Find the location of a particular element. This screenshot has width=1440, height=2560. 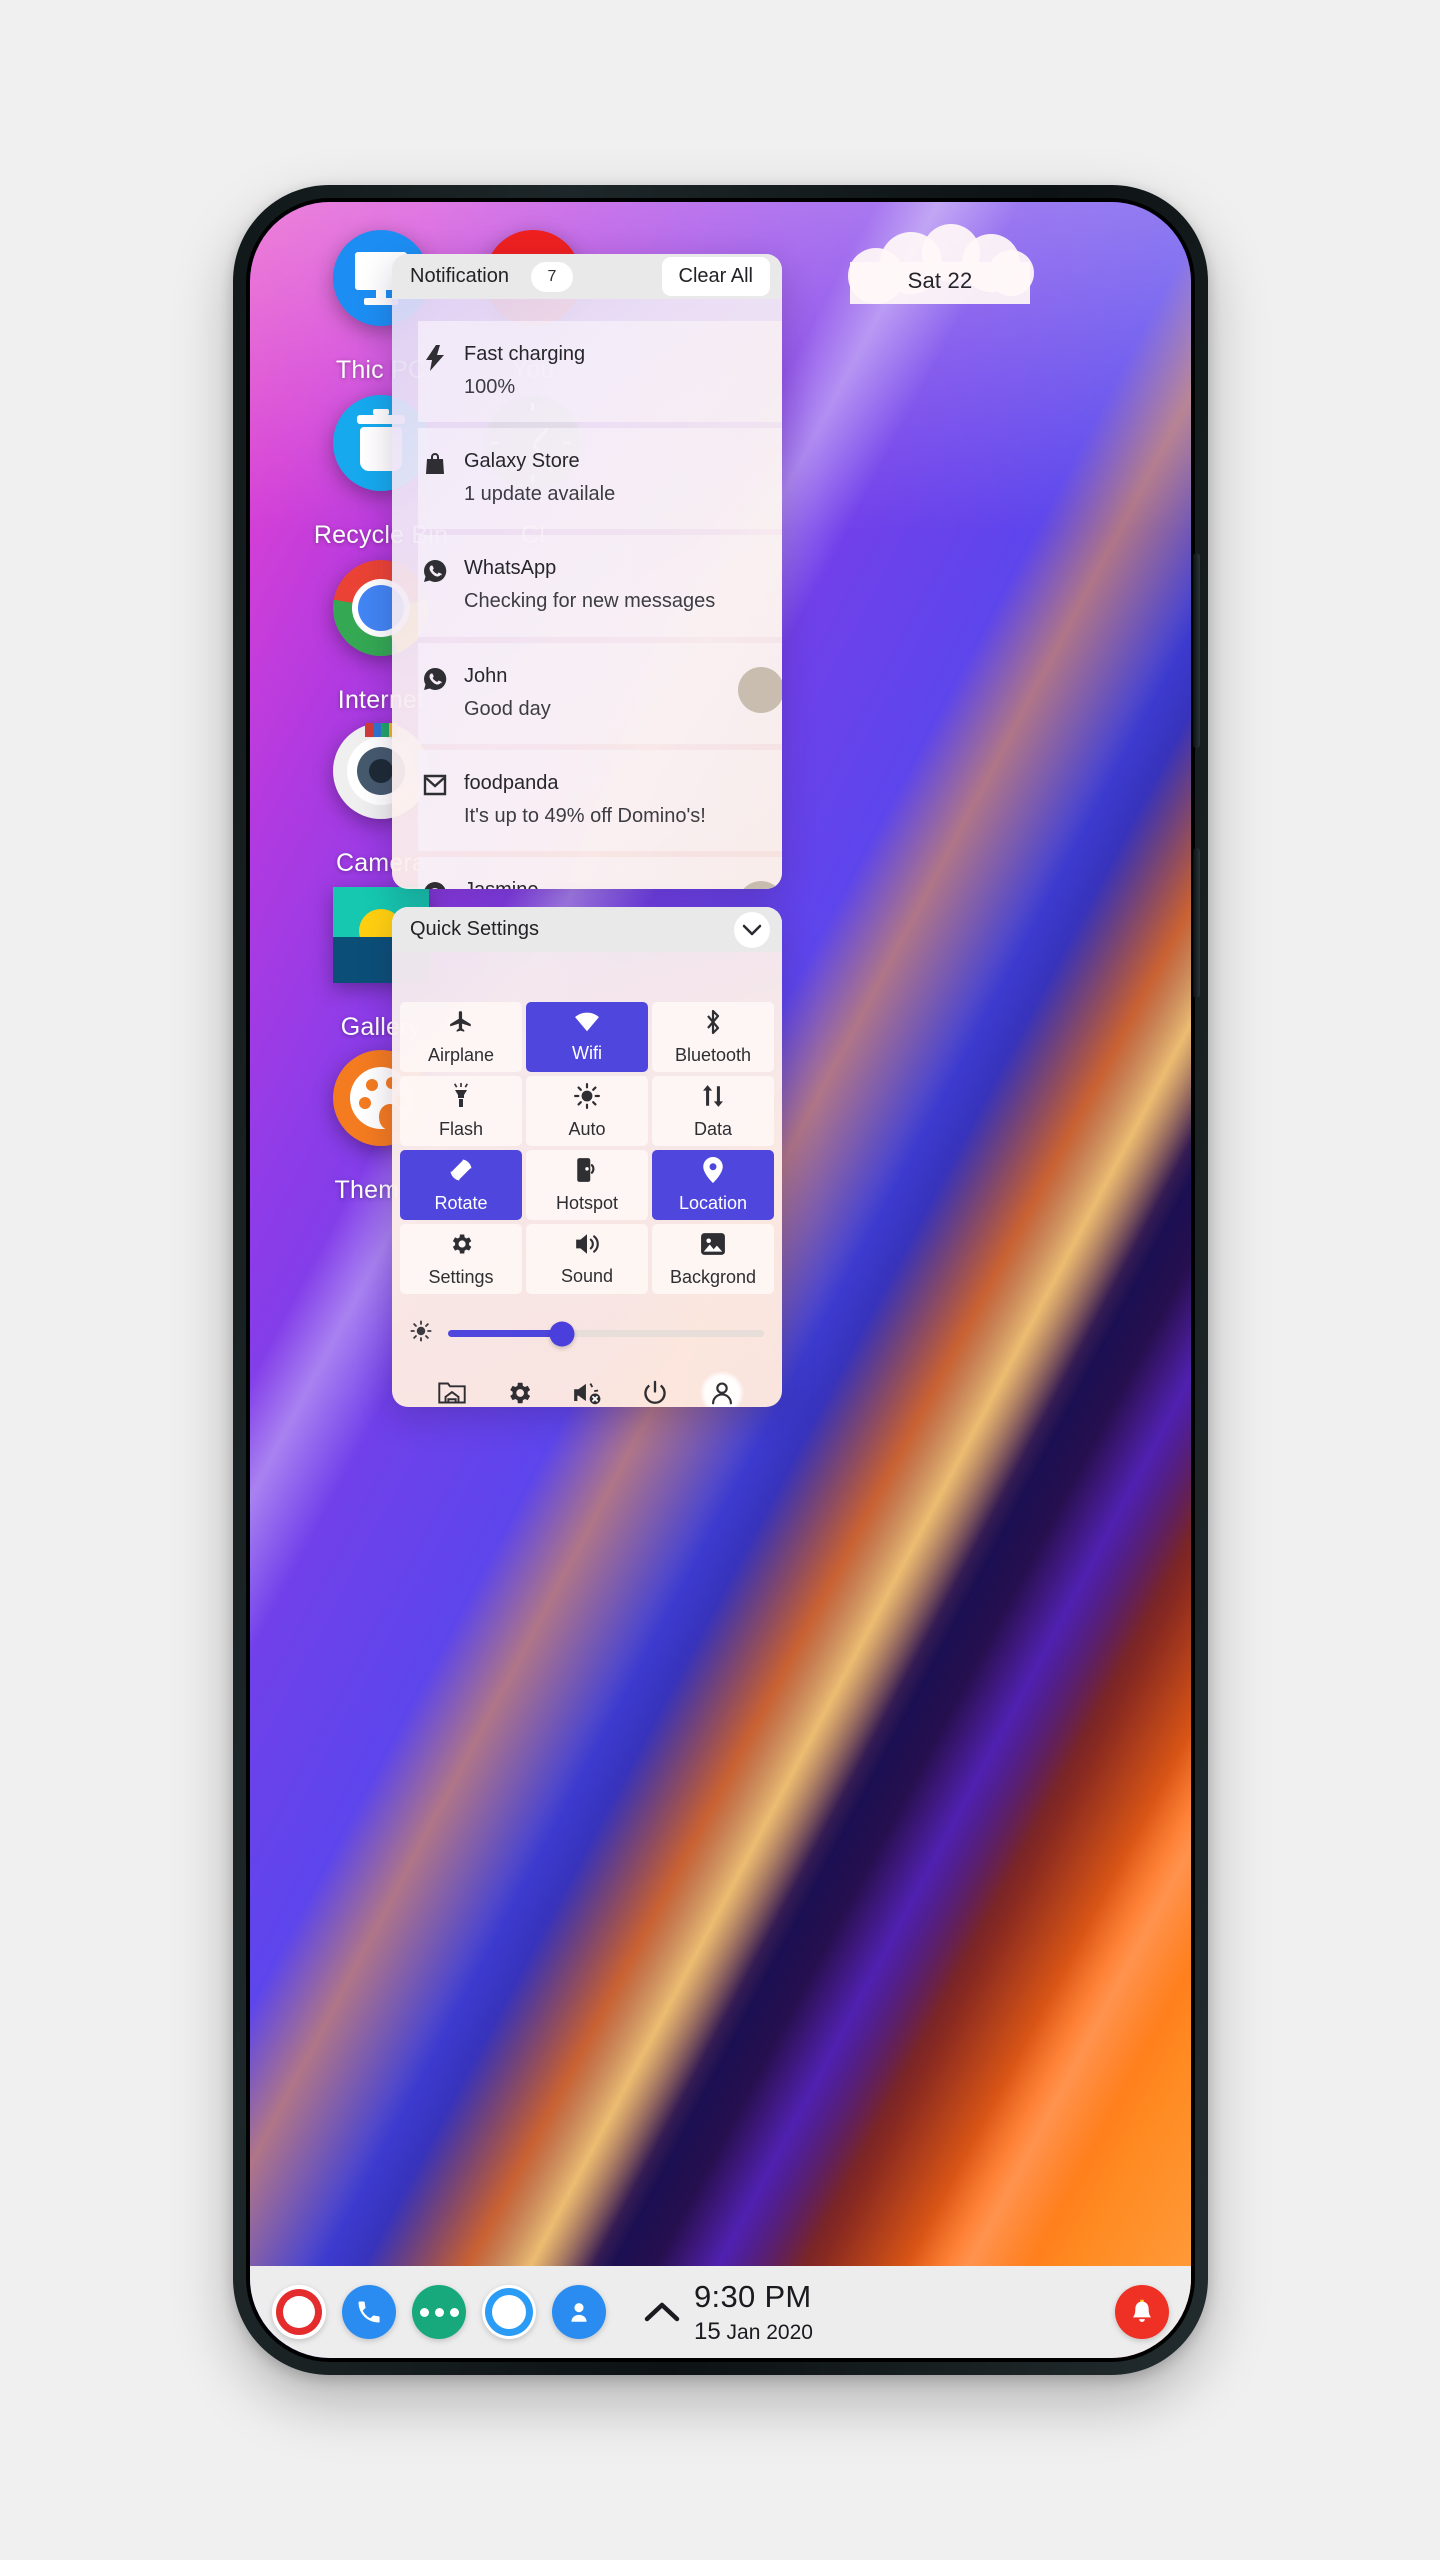

folder-icon is located at coordinates (452, 1389).